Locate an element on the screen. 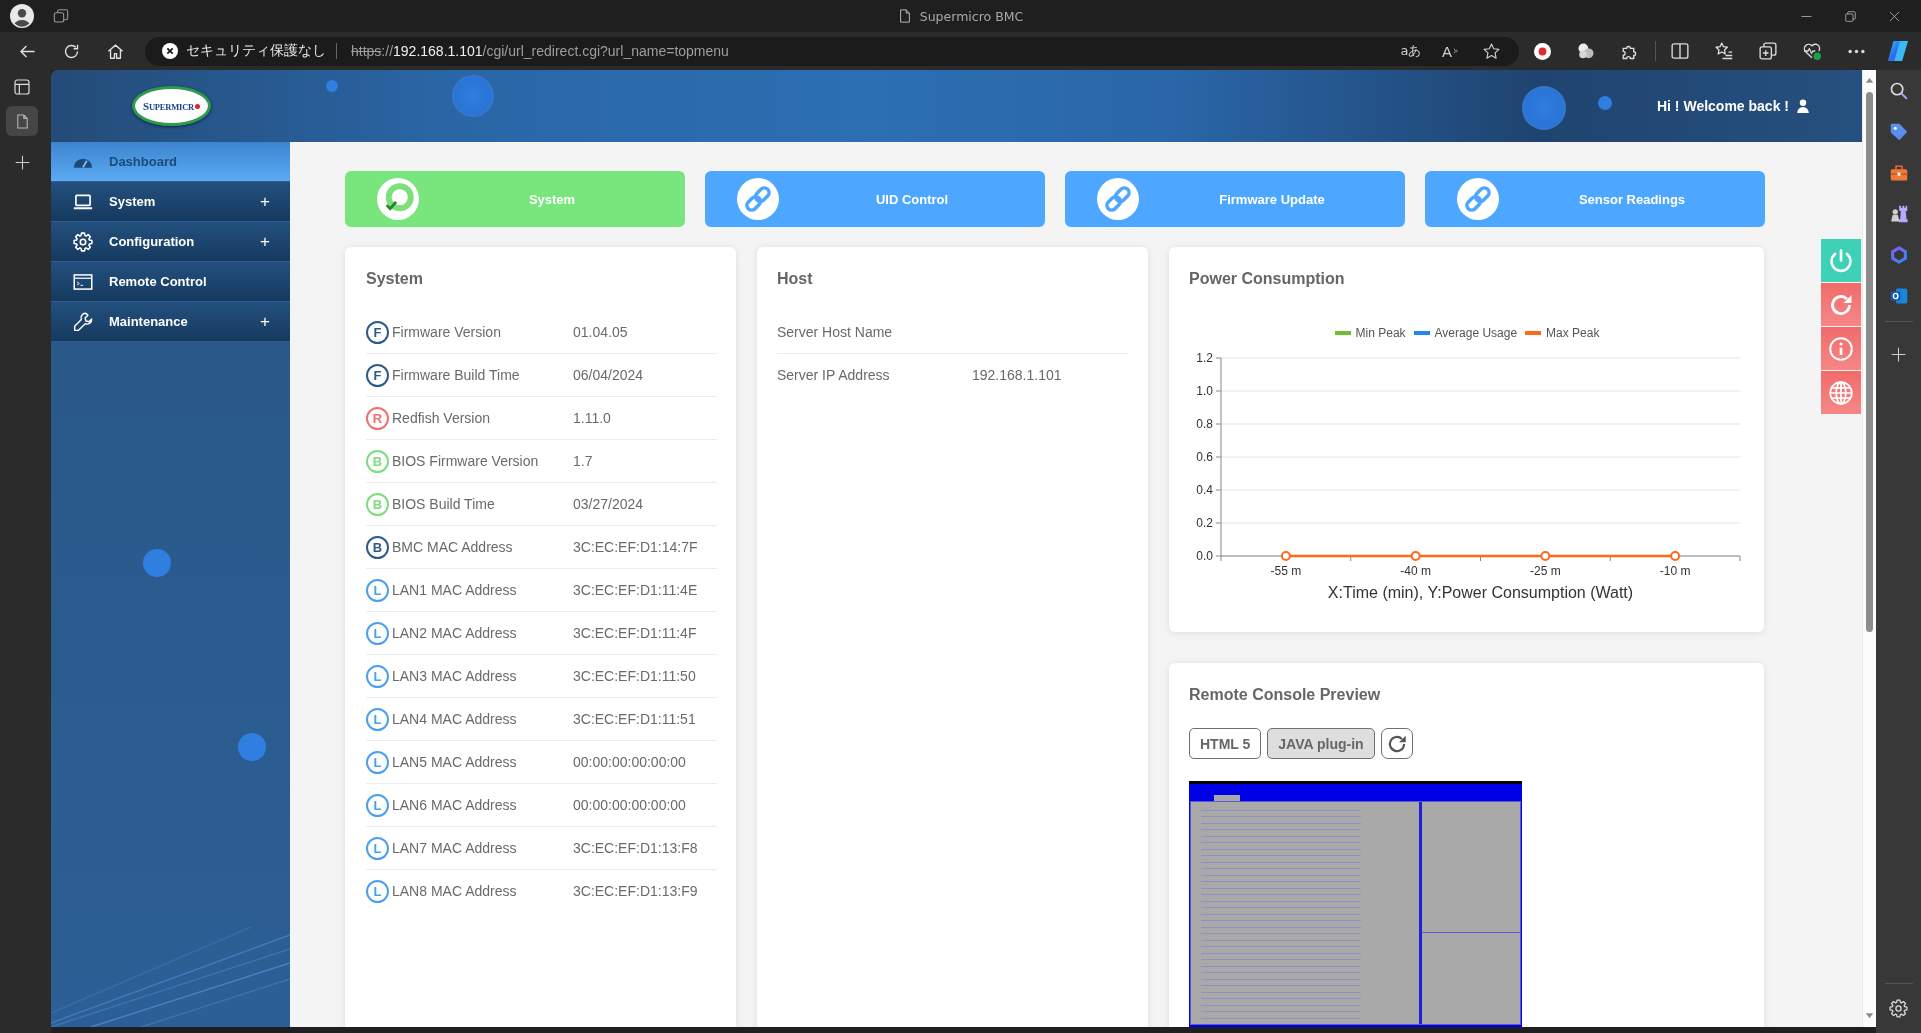  field-label: Firmware Version is located at coordinates (446, 332).